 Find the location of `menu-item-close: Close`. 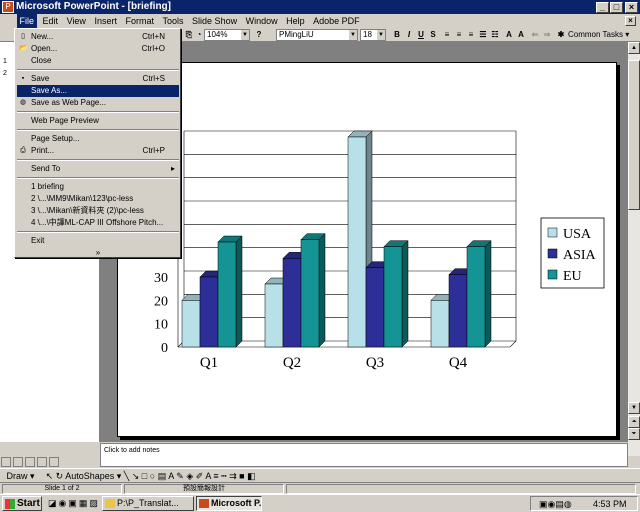

menu-item-close: Close is located at coordinates (98, 61).